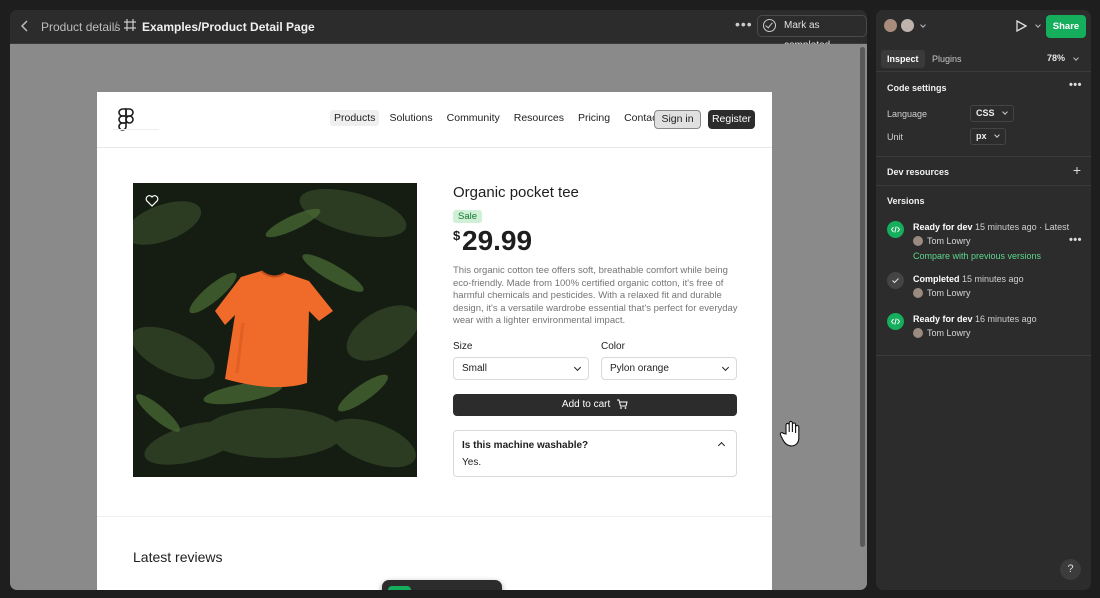 The image size is (1100, 598). What do you see at coordinates (677, 119) in the screenshot?
I see `sign-in-button: Sign in` at bounding box center [677, 119].